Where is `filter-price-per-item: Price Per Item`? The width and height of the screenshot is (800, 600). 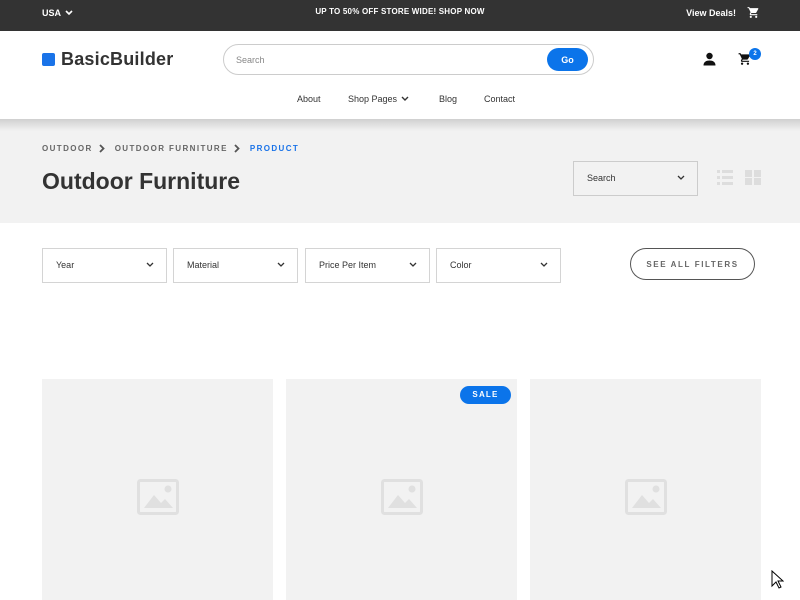
filter-price-per-item: Price Per Item is located at coordinates (367, 265).